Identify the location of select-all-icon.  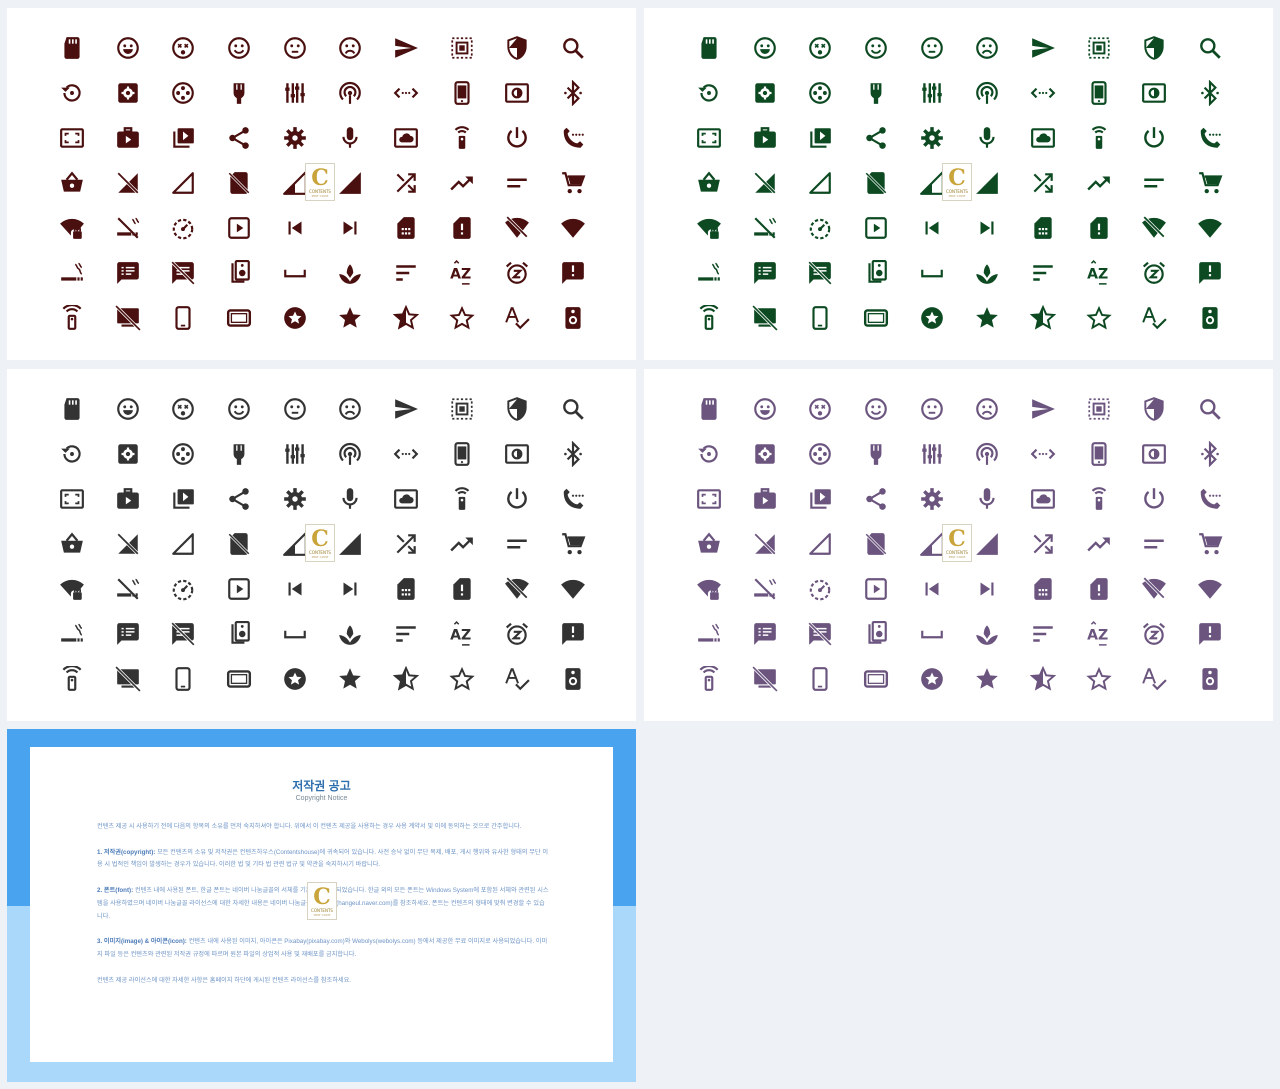
(462, 409).